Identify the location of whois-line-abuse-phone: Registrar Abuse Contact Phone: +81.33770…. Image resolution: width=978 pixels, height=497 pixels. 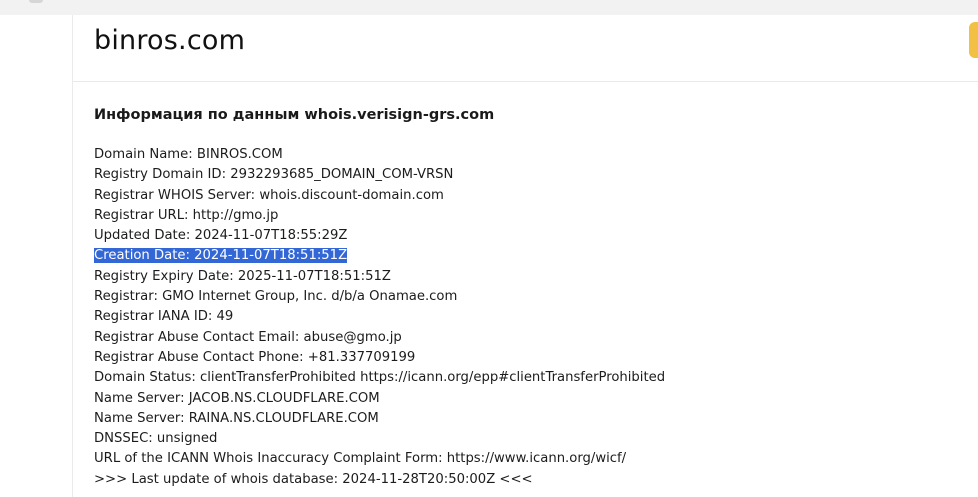
(255, 357).